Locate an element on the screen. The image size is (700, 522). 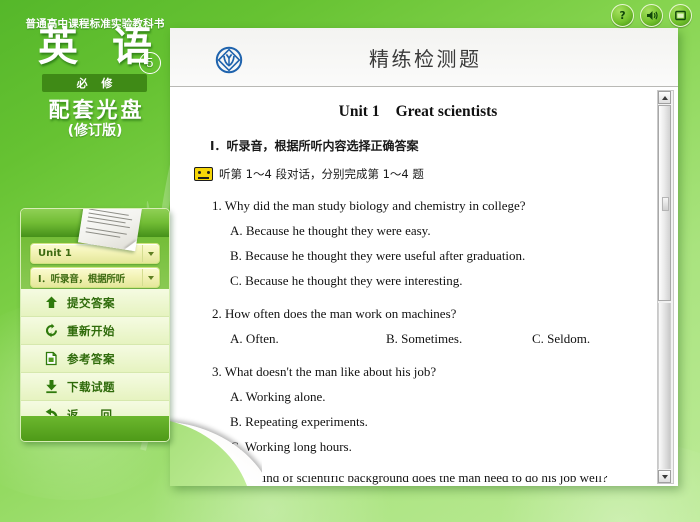
unit-select: Unit 1 is located at coordinates (95, 253).